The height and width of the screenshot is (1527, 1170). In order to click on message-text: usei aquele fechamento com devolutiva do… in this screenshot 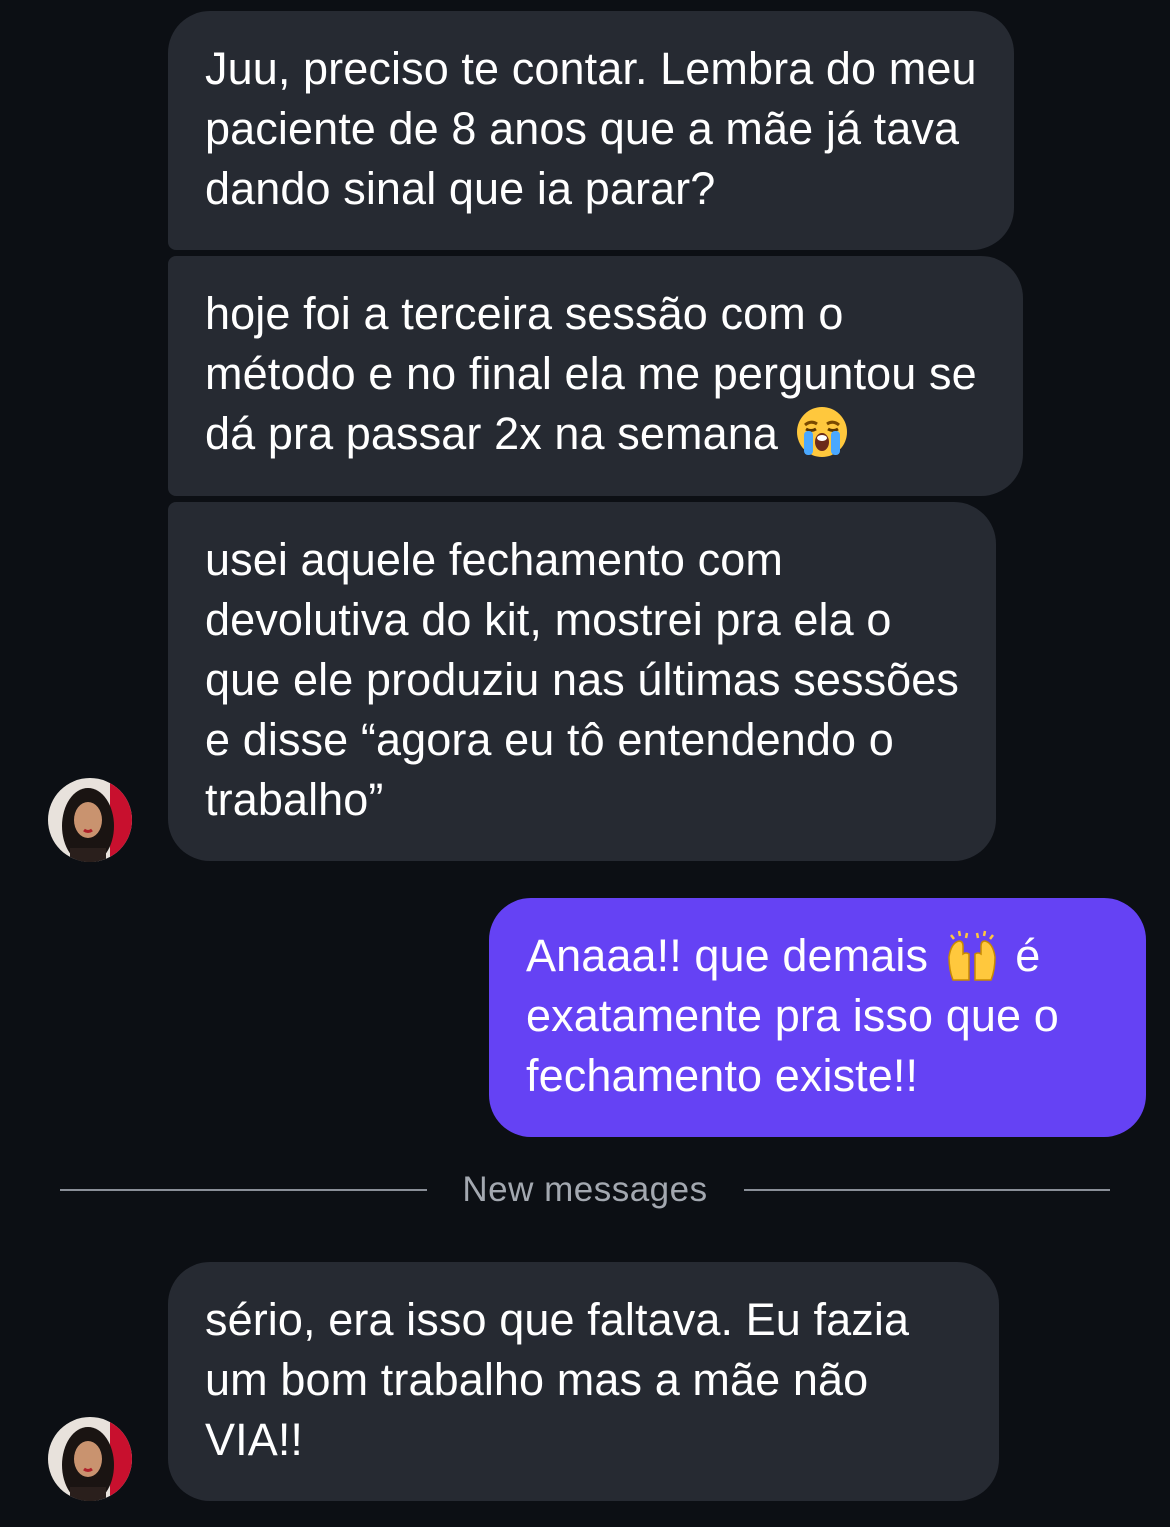, I will do `click(582, 679)`.